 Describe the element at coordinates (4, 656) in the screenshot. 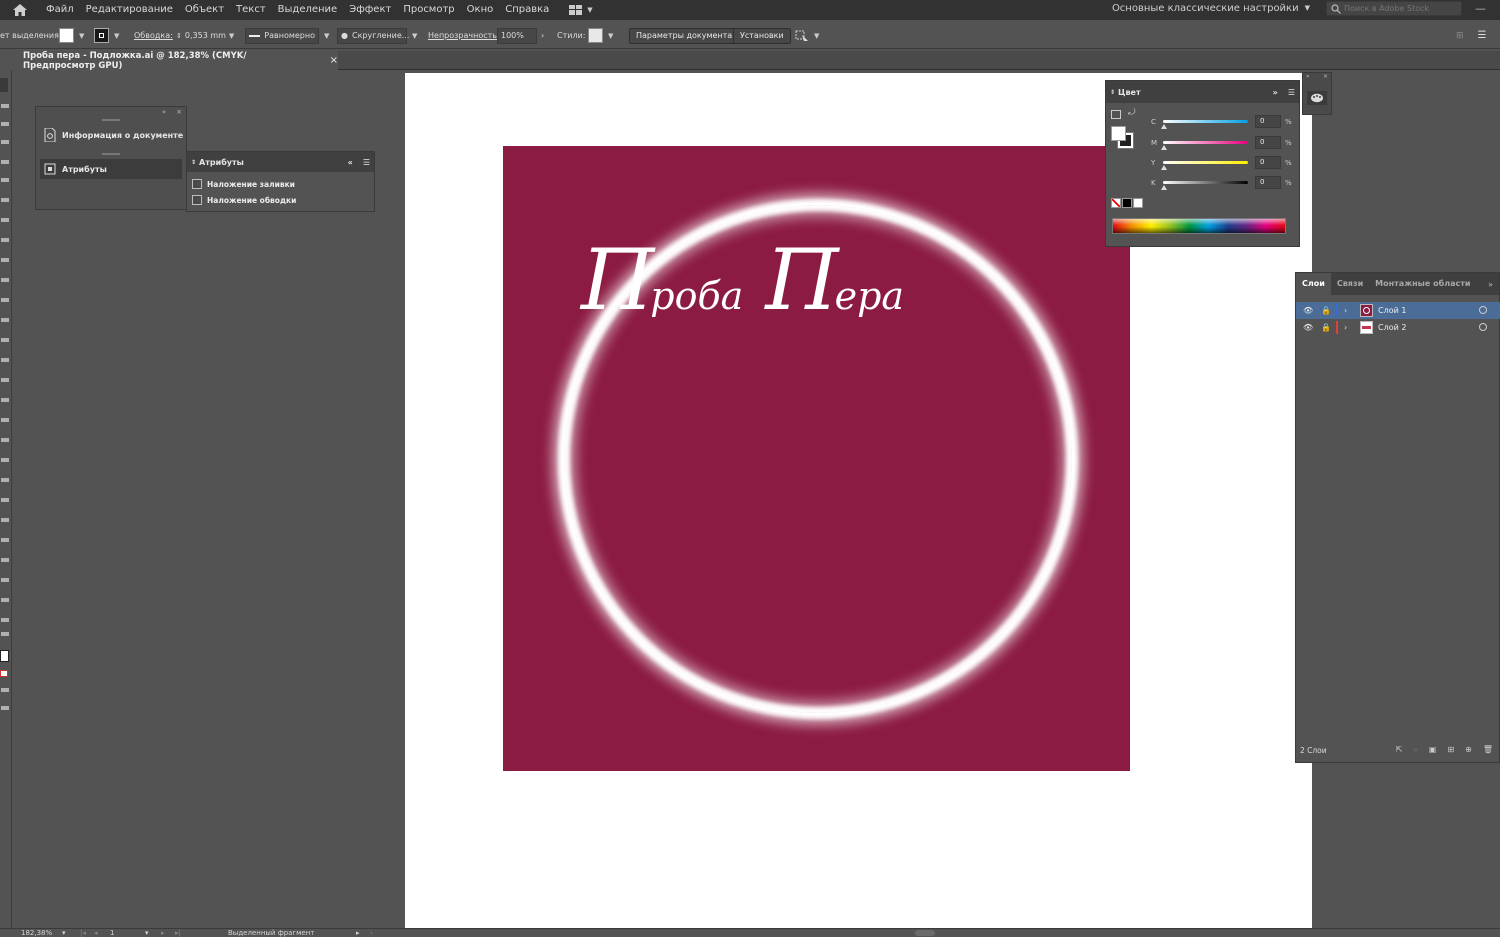

I see `fill-stroke-icon` at that location.